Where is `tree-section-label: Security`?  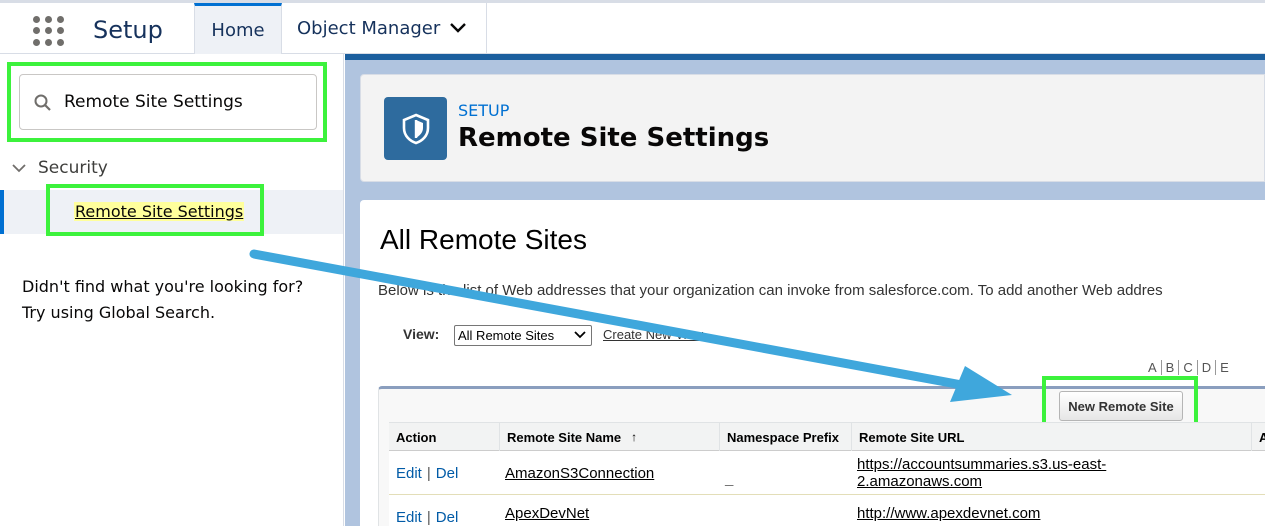
tree-section-label: Security is located at coordinates (73, 168).